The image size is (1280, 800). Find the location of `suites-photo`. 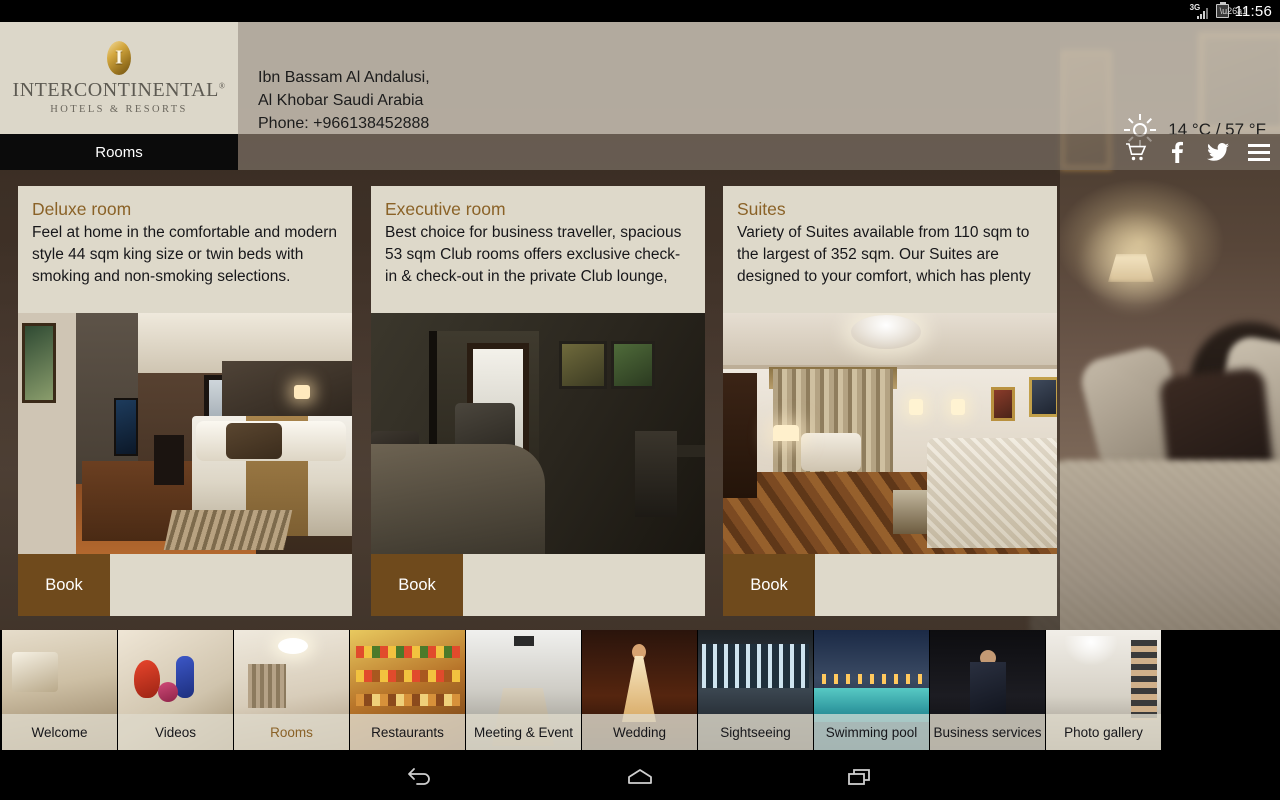

suites-photo is located at coordinates (890, 433).